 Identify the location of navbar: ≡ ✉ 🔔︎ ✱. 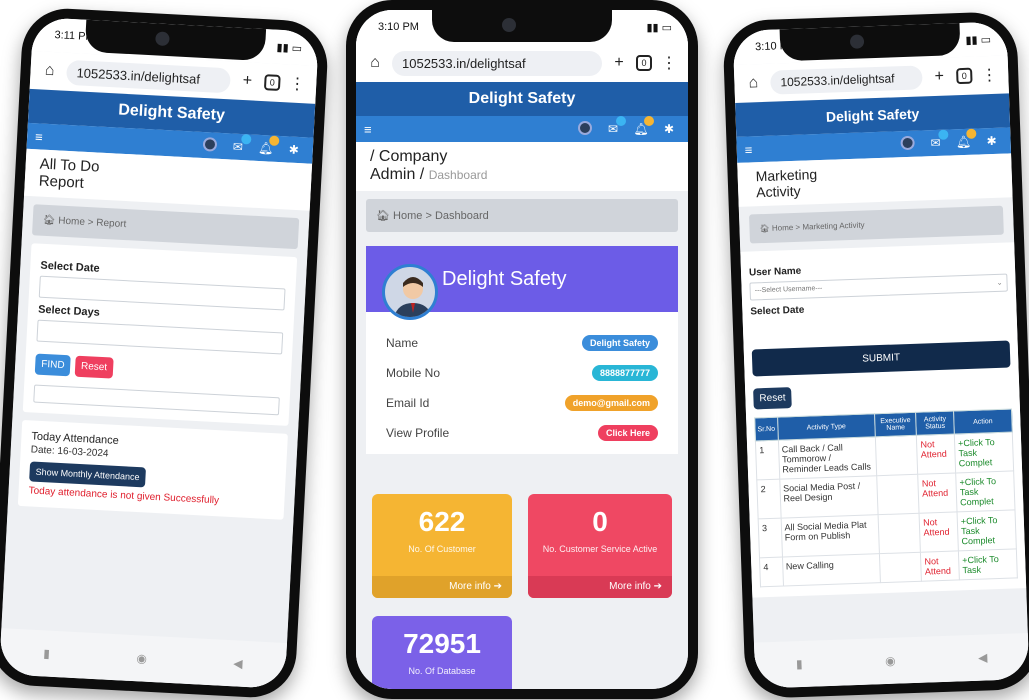
(522, 129).